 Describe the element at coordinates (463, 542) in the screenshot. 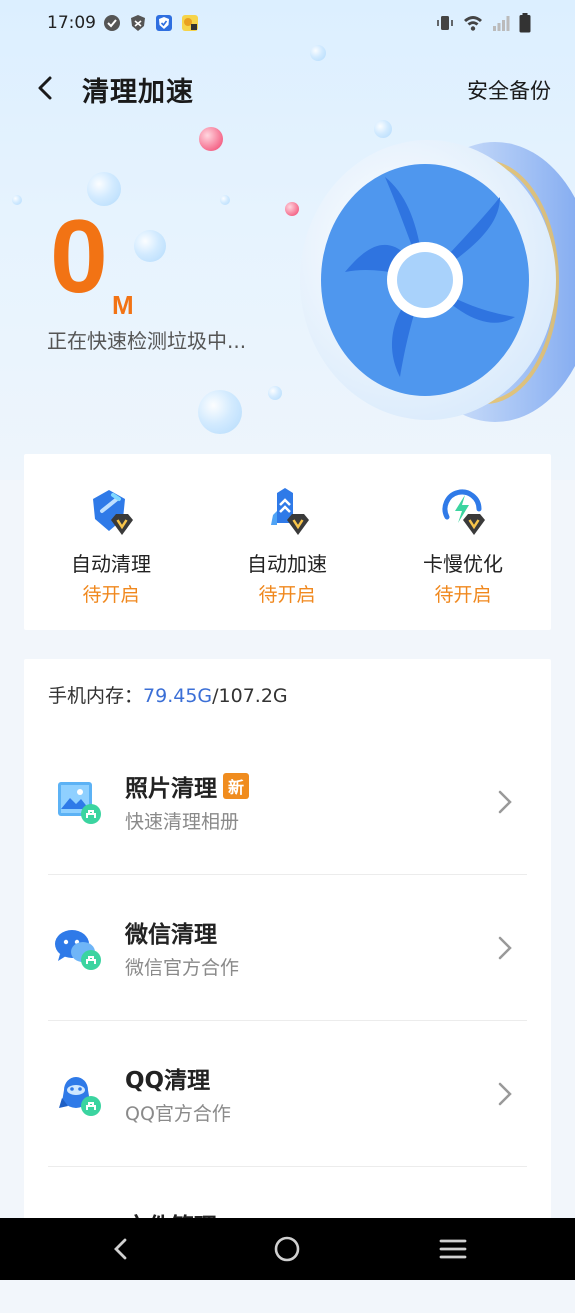

I see `feature-lag-optimize: 卡慢优化 待开启` at that location.